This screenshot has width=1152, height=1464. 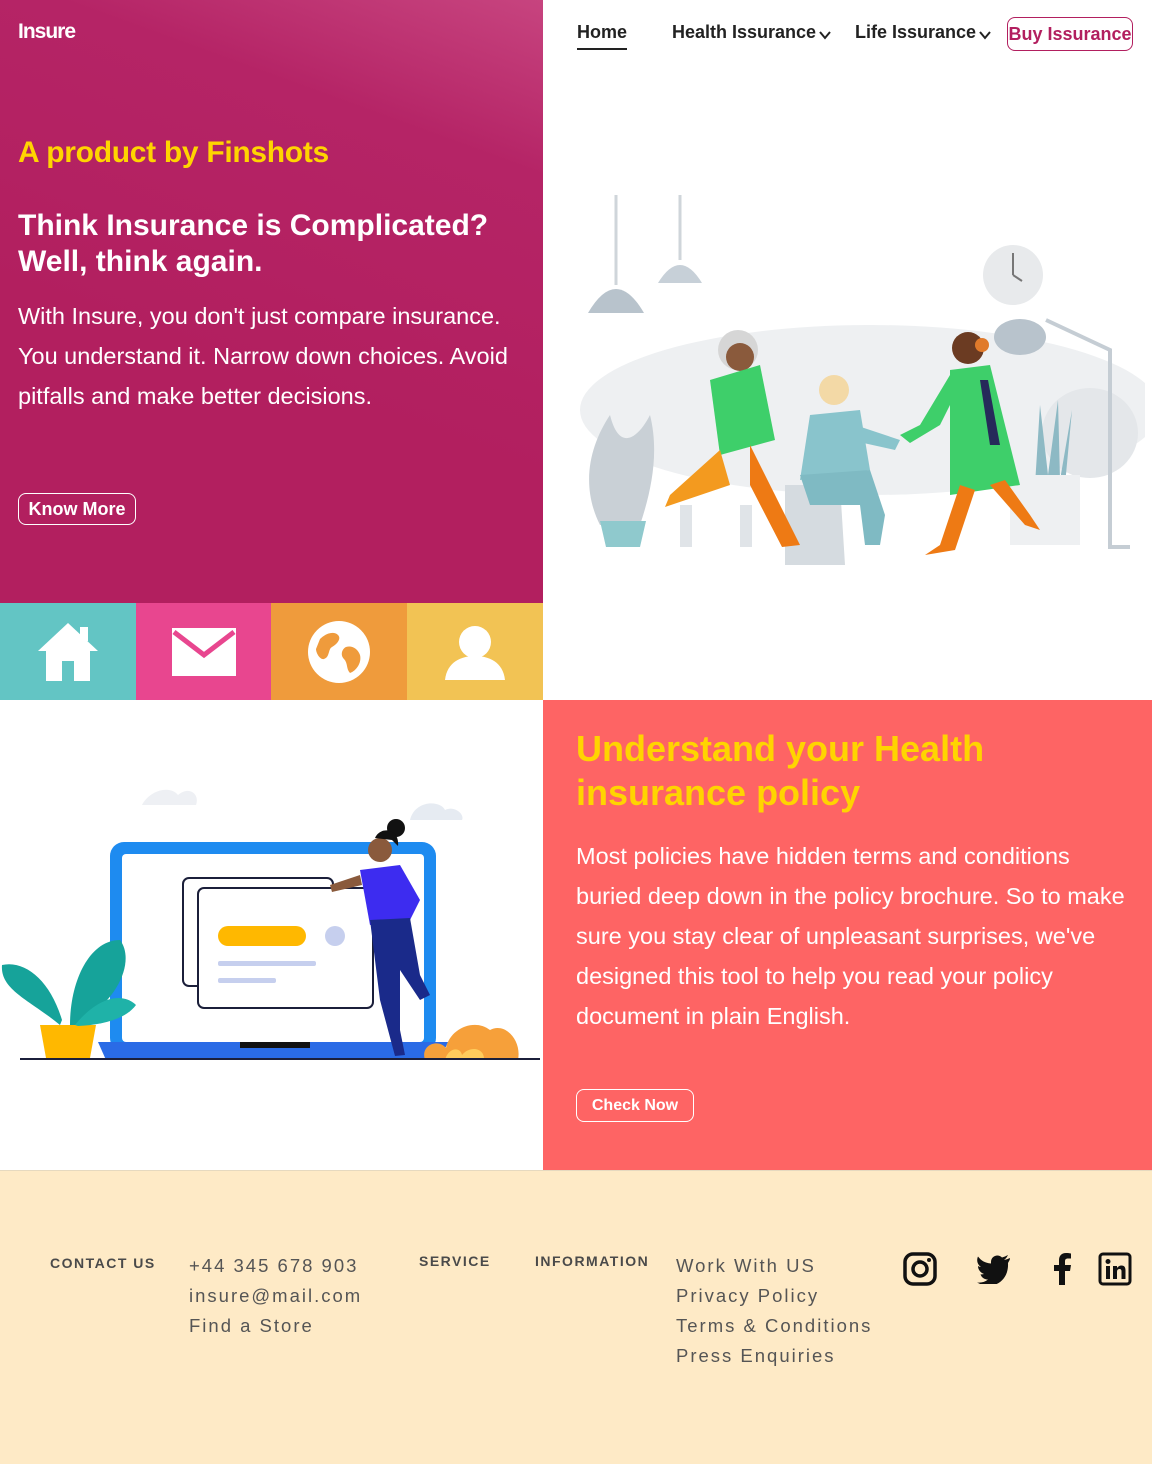 What do you see at coordinates (744, 32) in the screenshot?
I see `nav-health-label: Health Issurance` at bounding box center [744, 32].